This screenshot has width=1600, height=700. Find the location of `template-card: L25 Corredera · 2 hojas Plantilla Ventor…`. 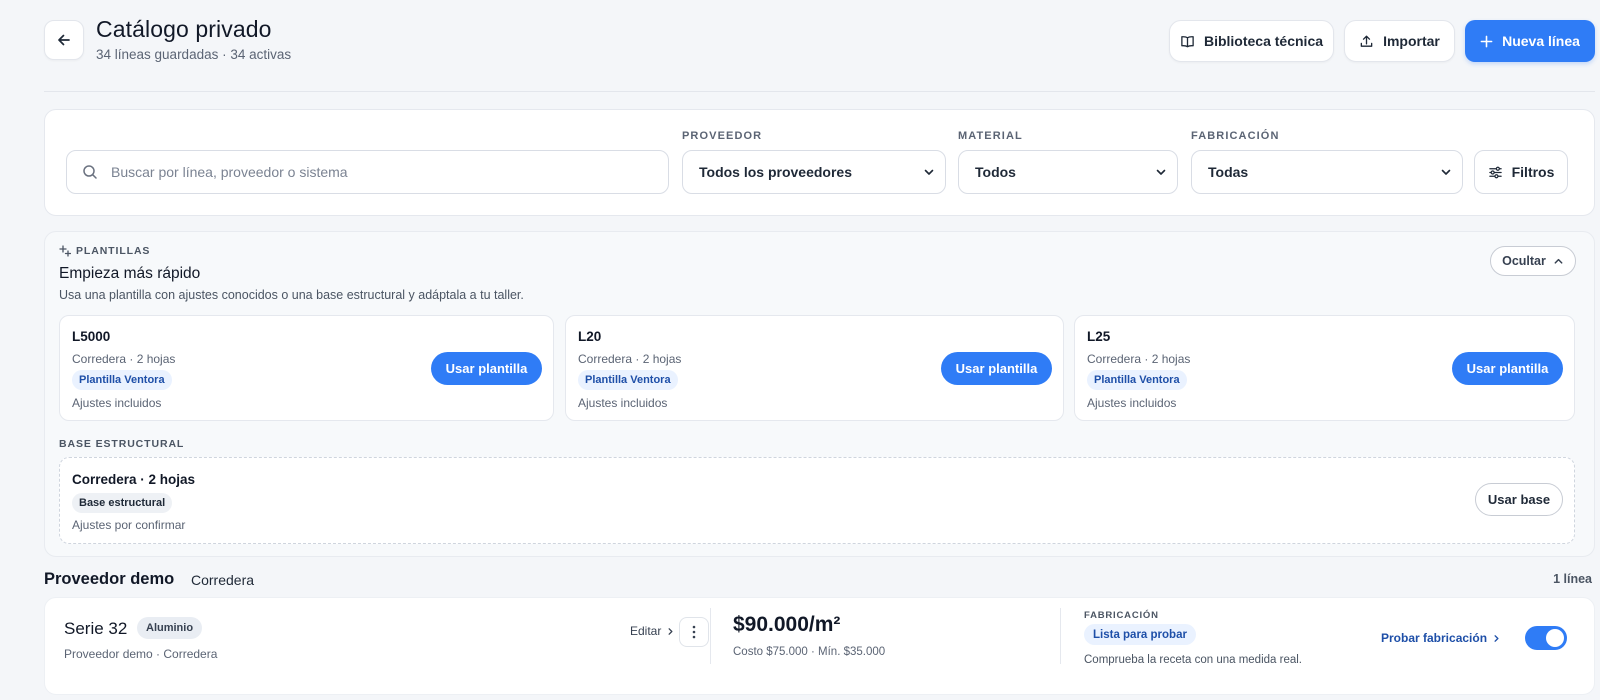

template-card: L25 Corredera · 2 hojas Plantilla Ventor… is located at coordinates (1324, 368).